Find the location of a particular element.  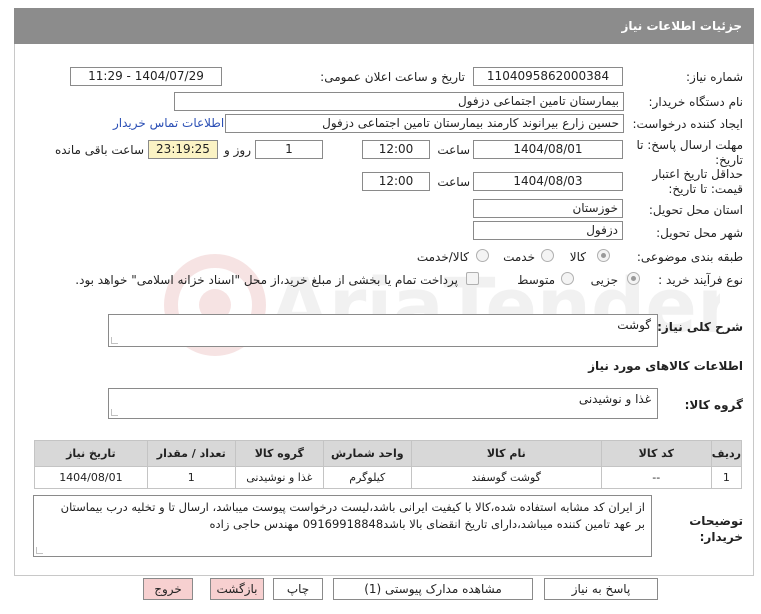

announce-label: تاریخ و ساعت اعلان عمومی: is located at coordinates (392, 77).